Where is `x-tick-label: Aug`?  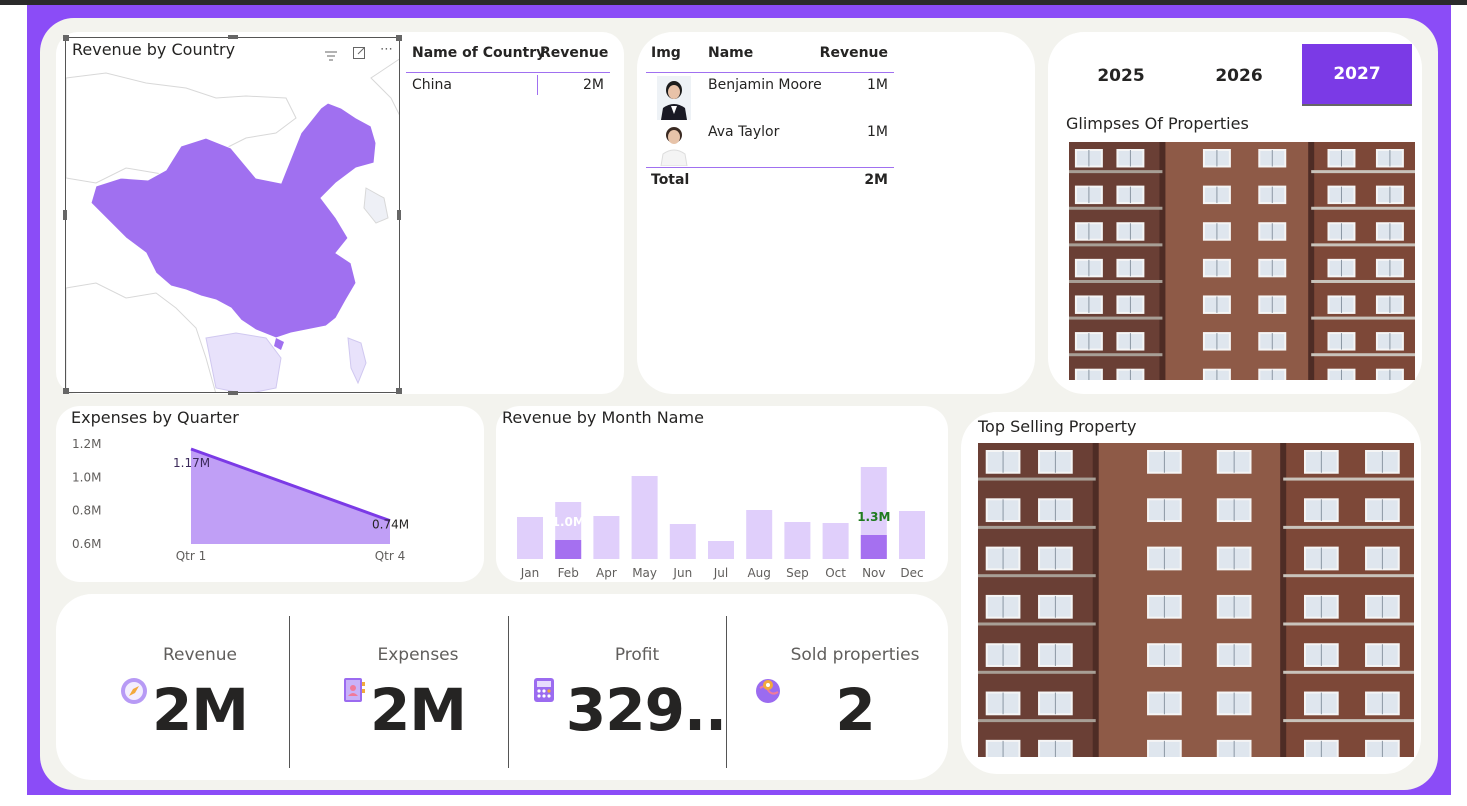
x-tick-label: Aug is located at coordinates (758, 573).